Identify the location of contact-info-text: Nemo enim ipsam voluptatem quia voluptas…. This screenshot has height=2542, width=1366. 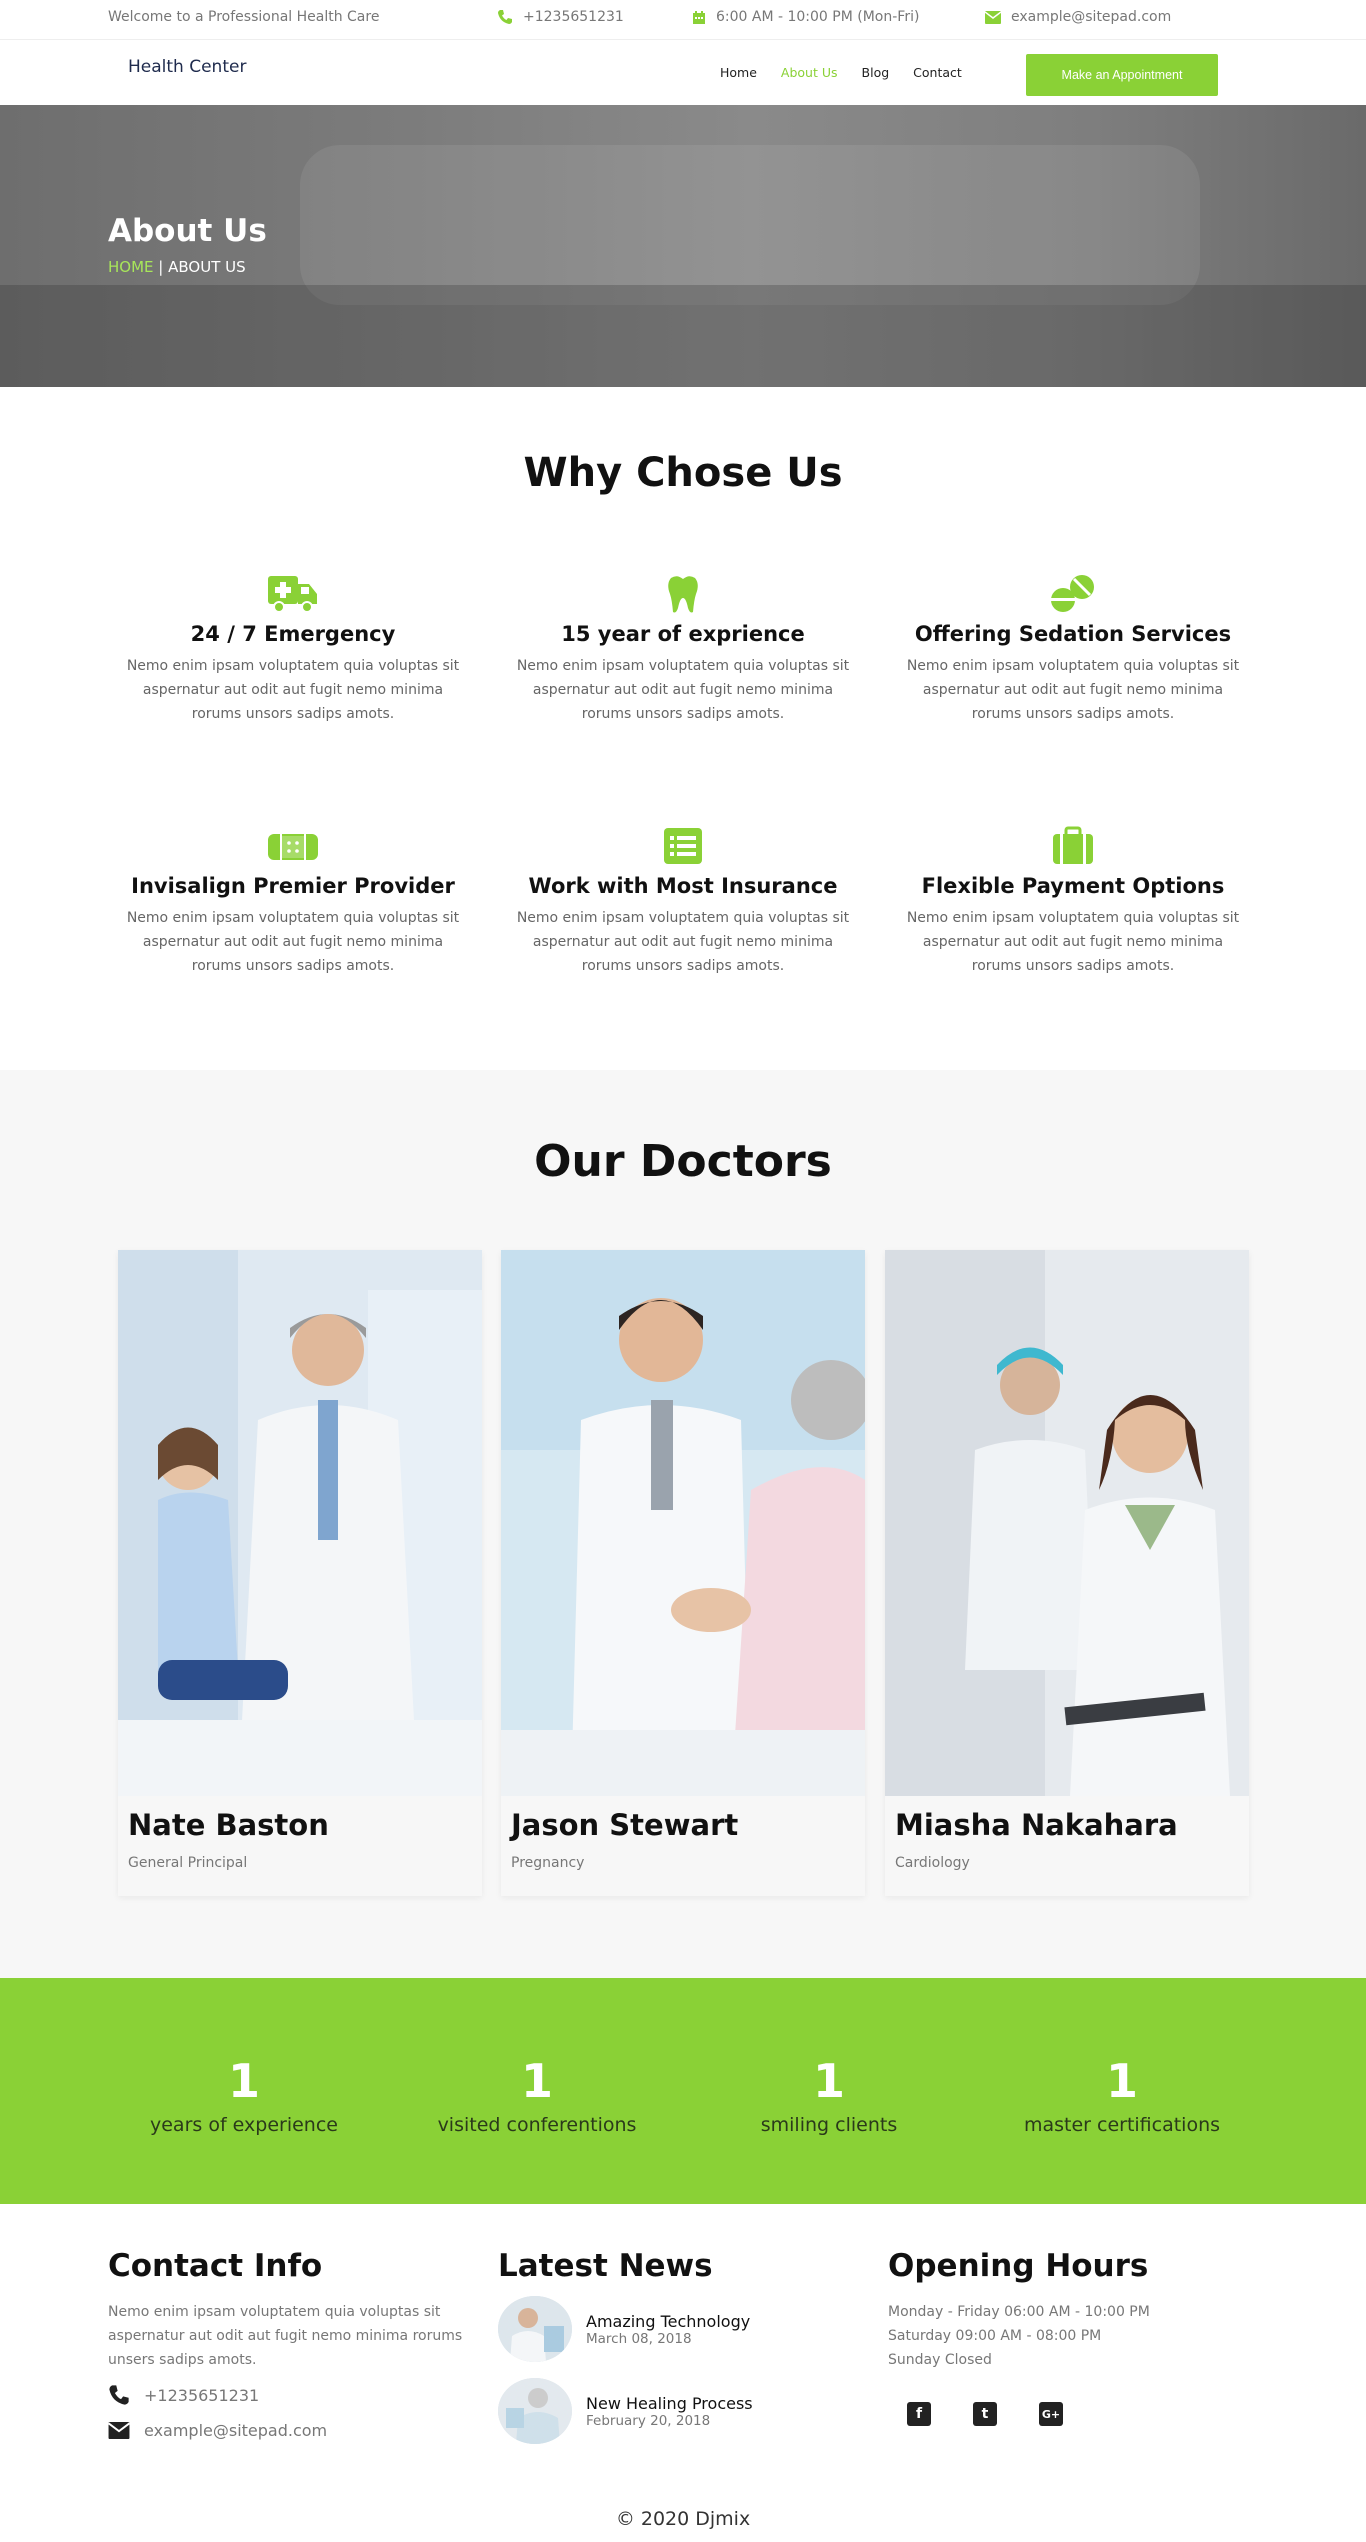
(285, 2336).